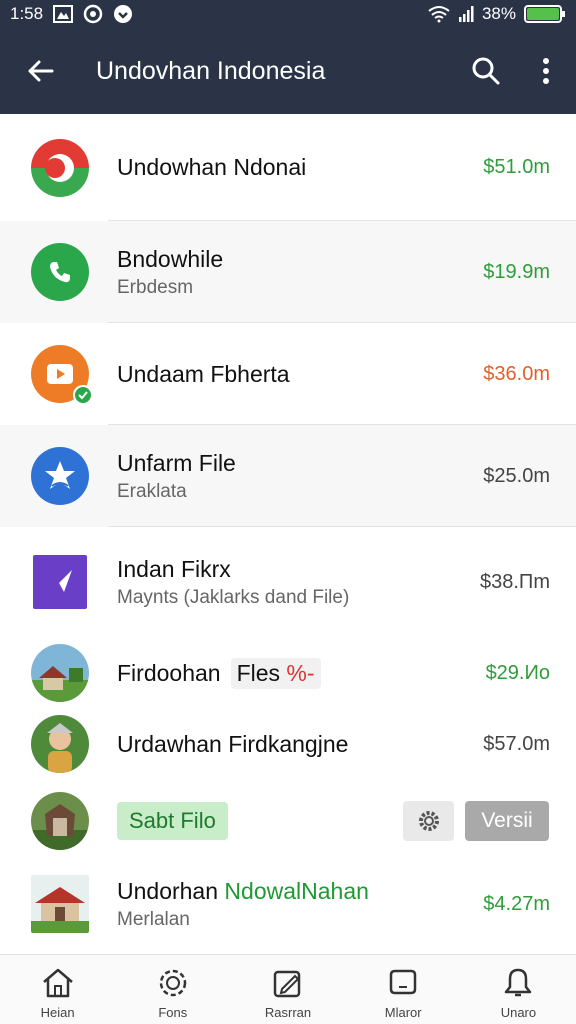 The image size is (576, 1024). I want to click on item-texts: Sabt Filo, so click(172, 821).